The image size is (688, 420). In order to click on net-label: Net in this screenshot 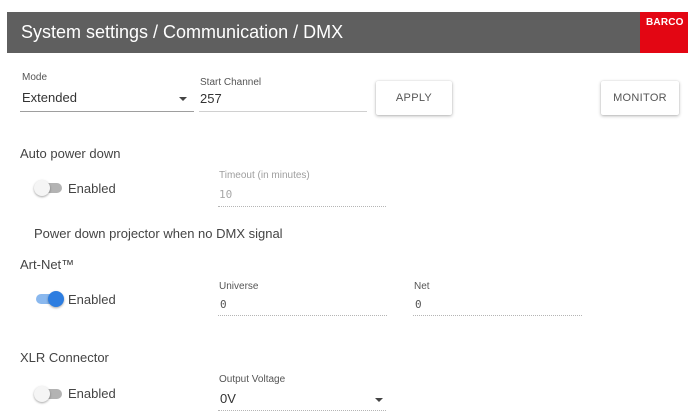, I will do `click(422, 286)`.